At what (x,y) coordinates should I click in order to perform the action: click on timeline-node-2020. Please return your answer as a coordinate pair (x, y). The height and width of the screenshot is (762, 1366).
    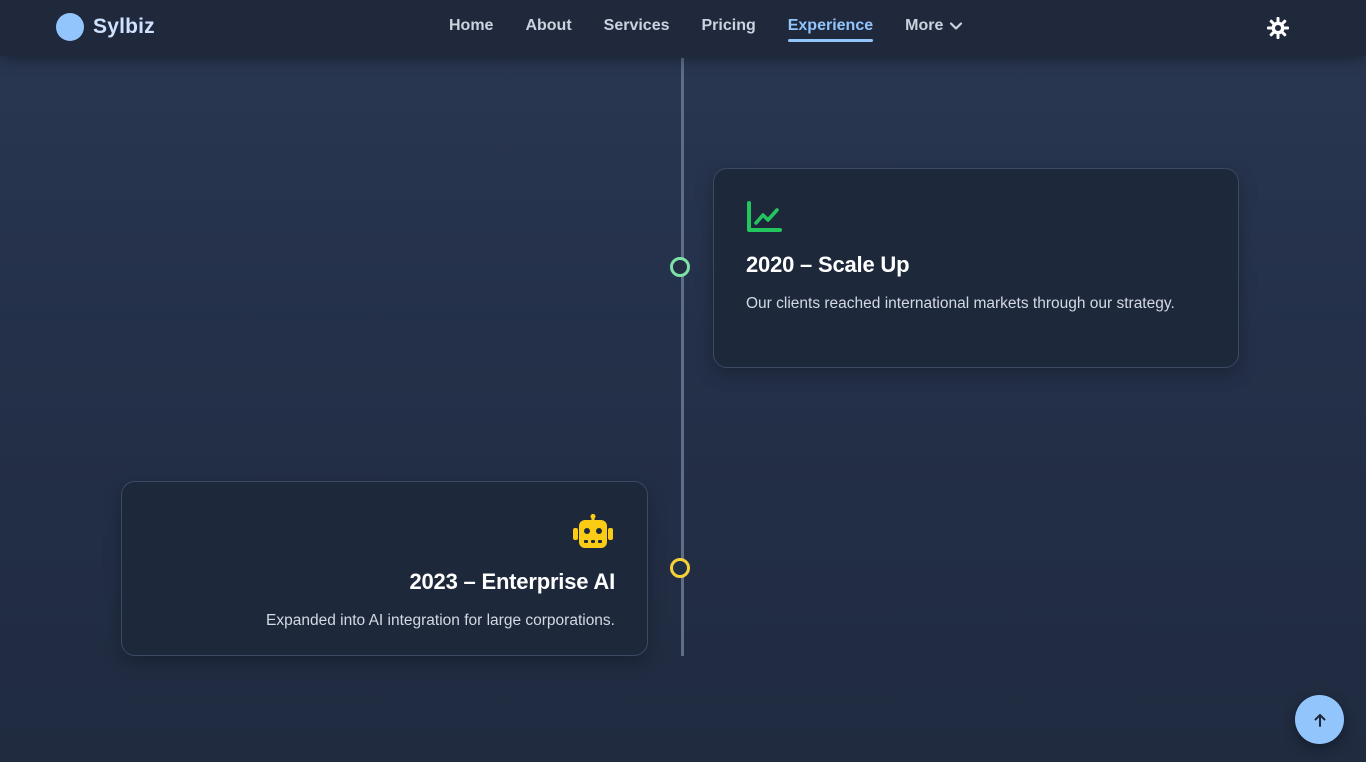
    Looking at the image, I should click on (680, 267).